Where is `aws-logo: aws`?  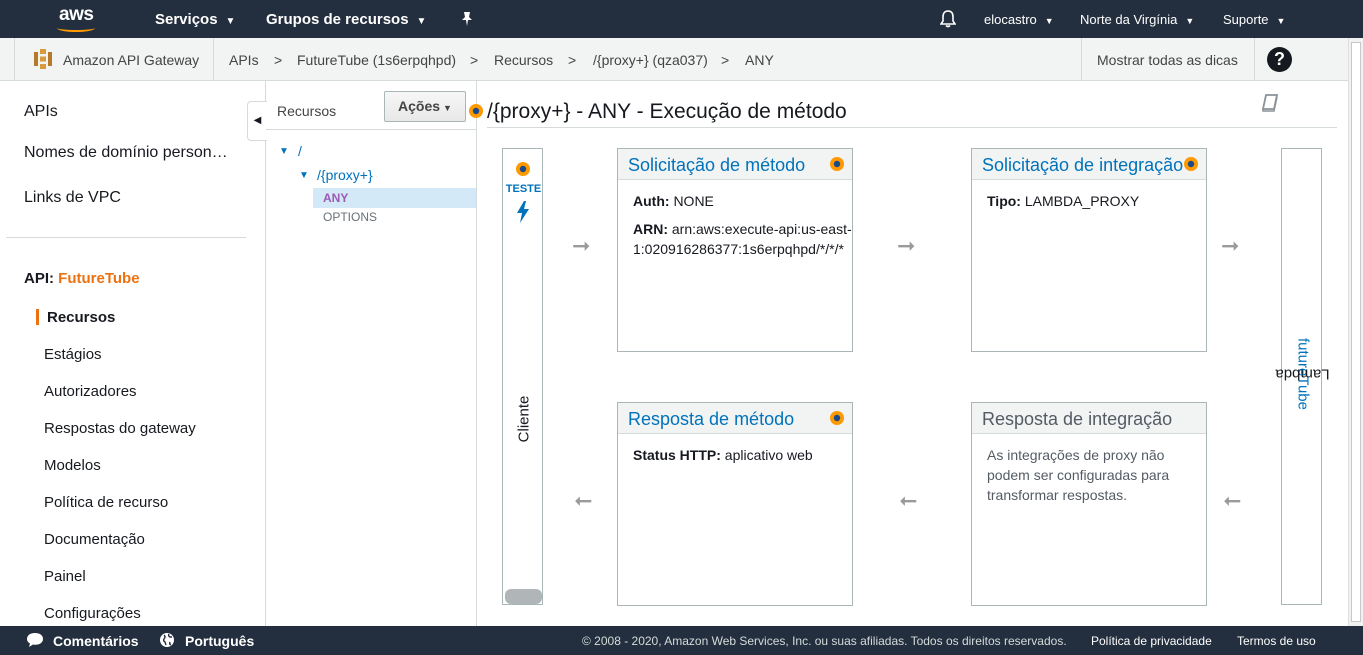 aws-logo: aws is located at coordinates (78, 19).